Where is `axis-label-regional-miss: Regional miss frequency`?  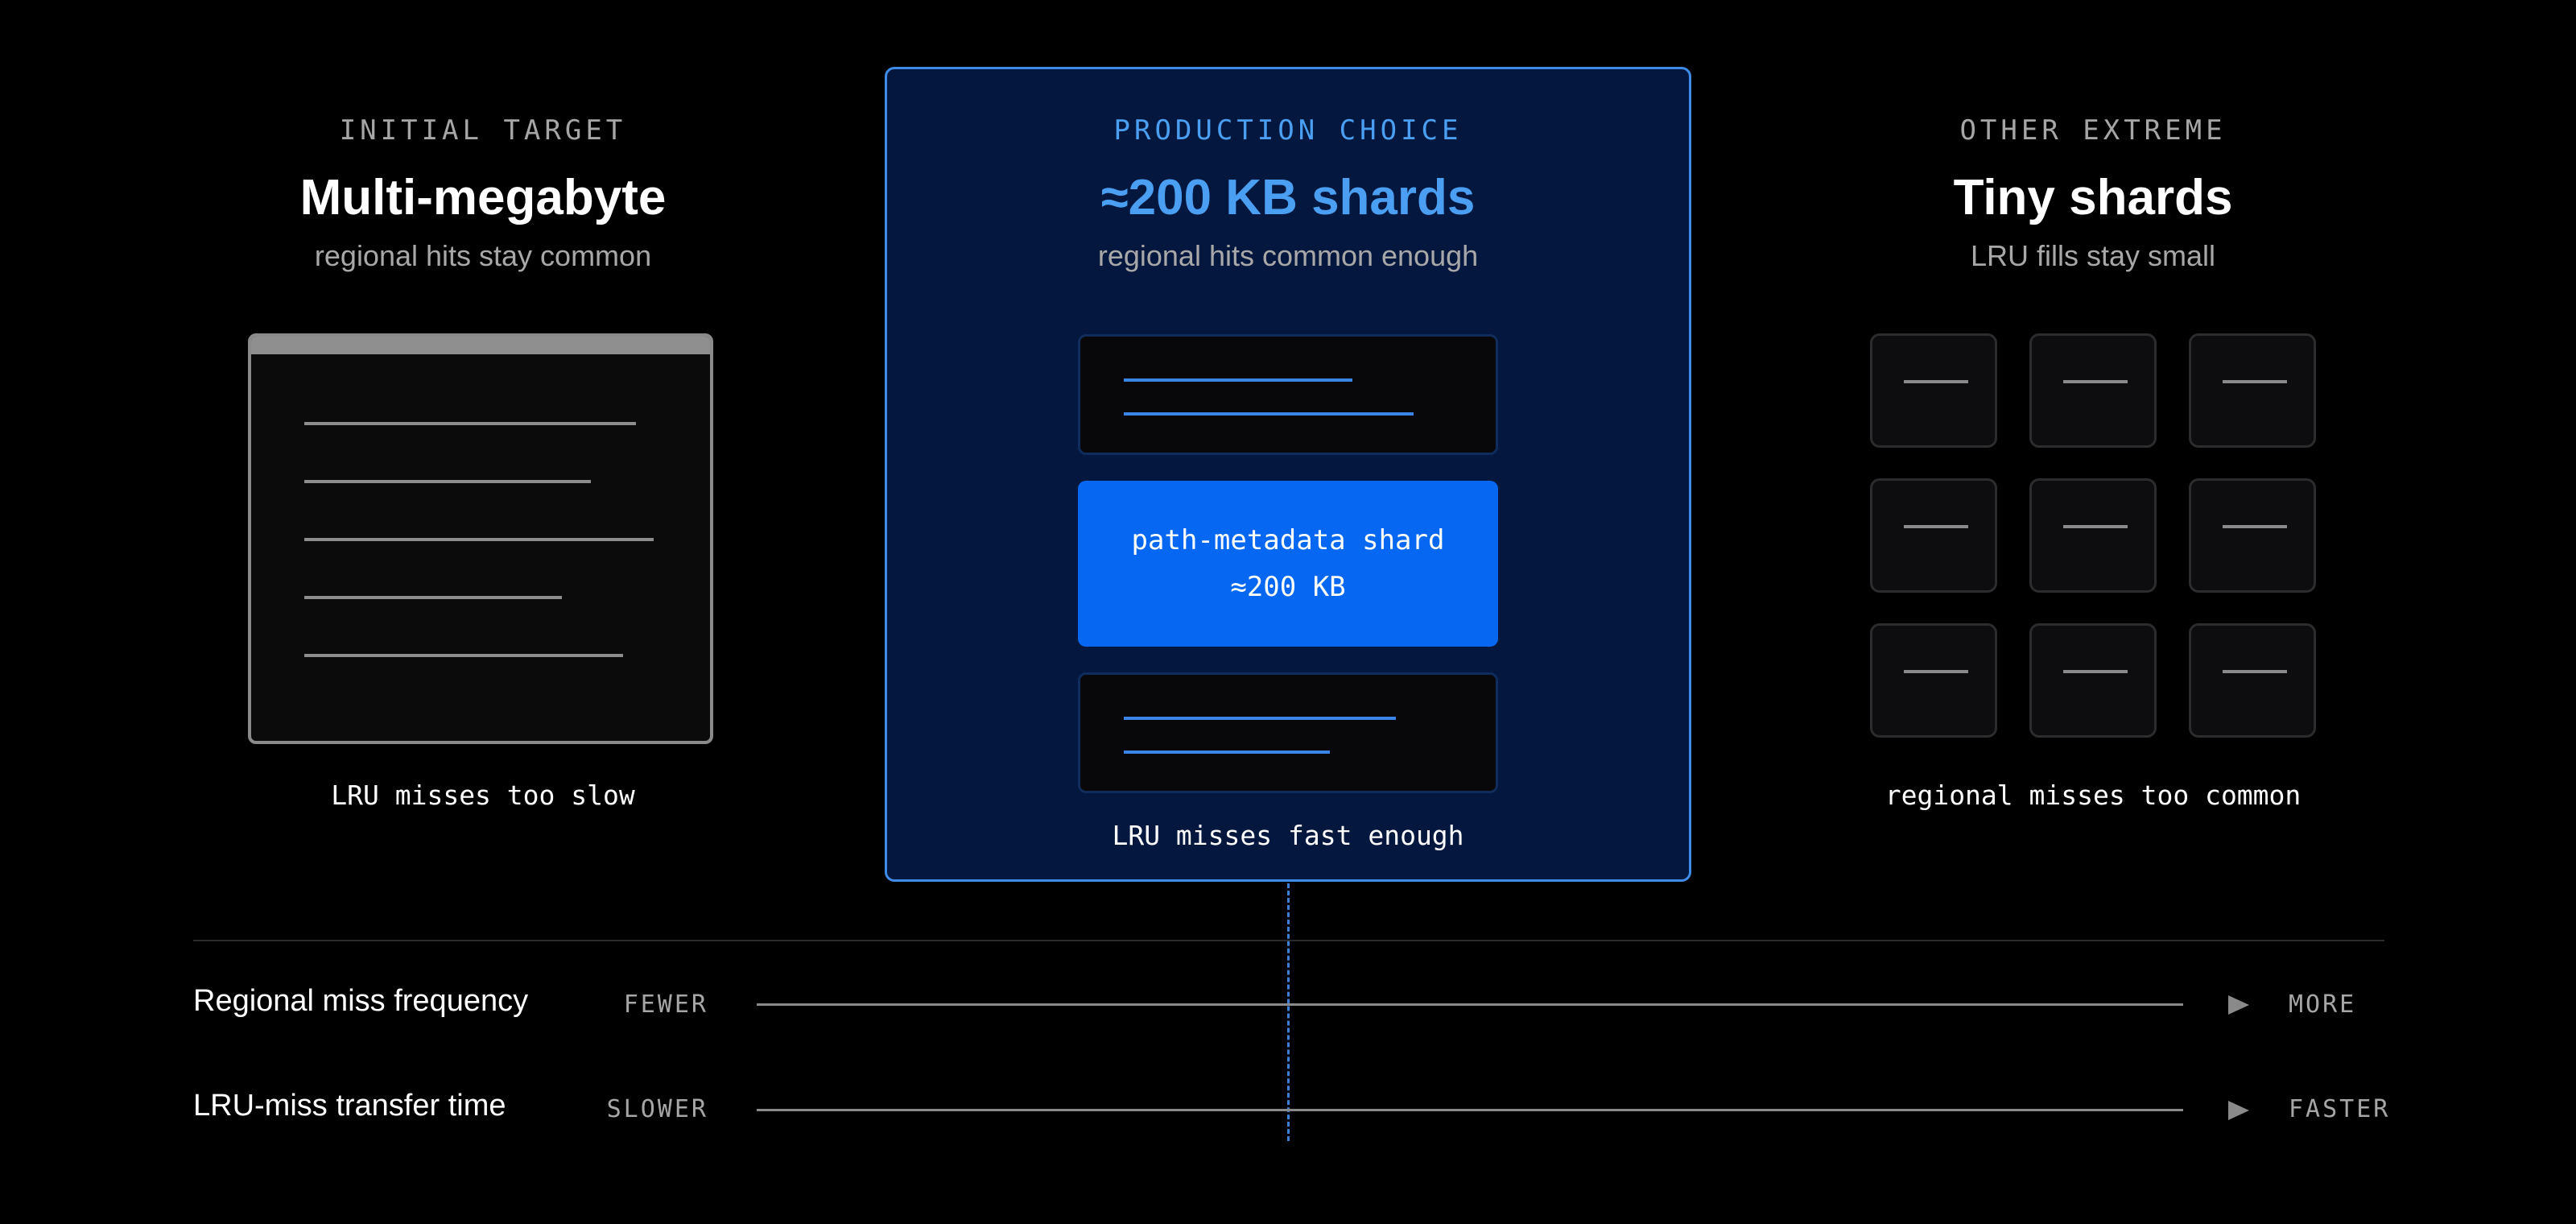
axis-label-regional-miss: Regional miss frequency is located at coordinates (361, 1001).